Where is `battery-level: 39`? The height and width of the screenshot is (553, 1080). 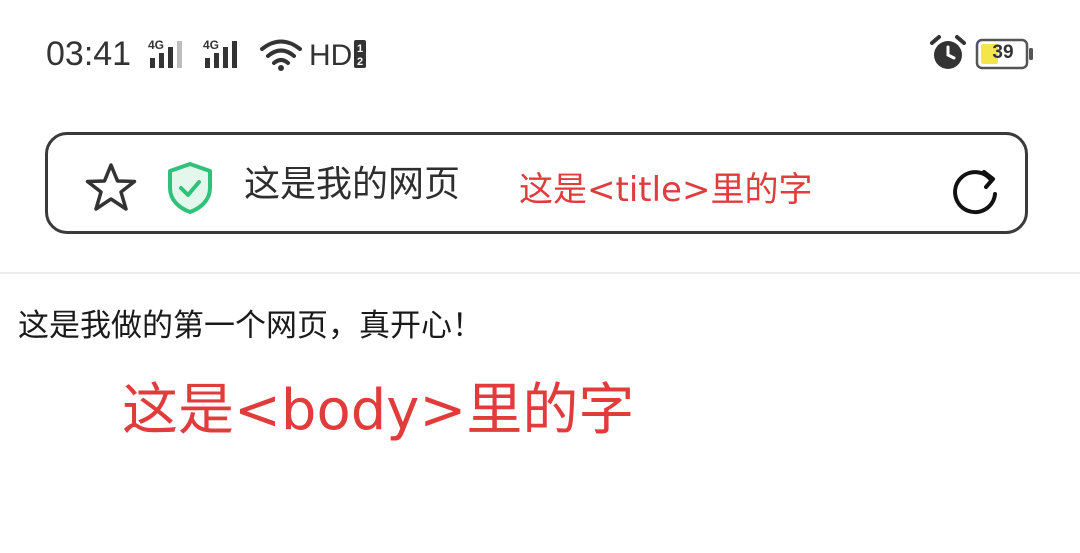 battery-level: 39 is located at coordinates (1003, 52).